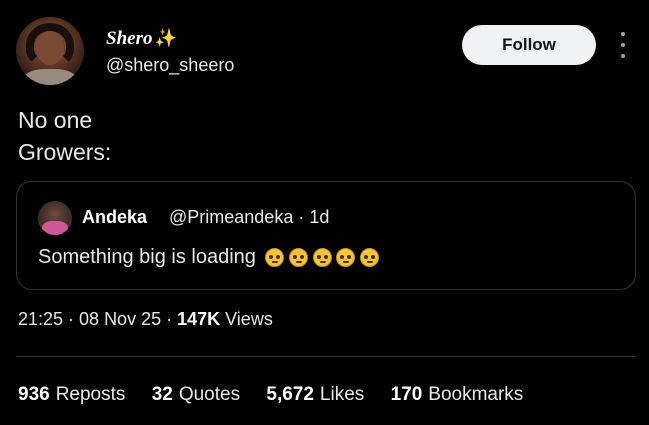  I want to click on author-handle: @shero_sheero, so click(170, 65).